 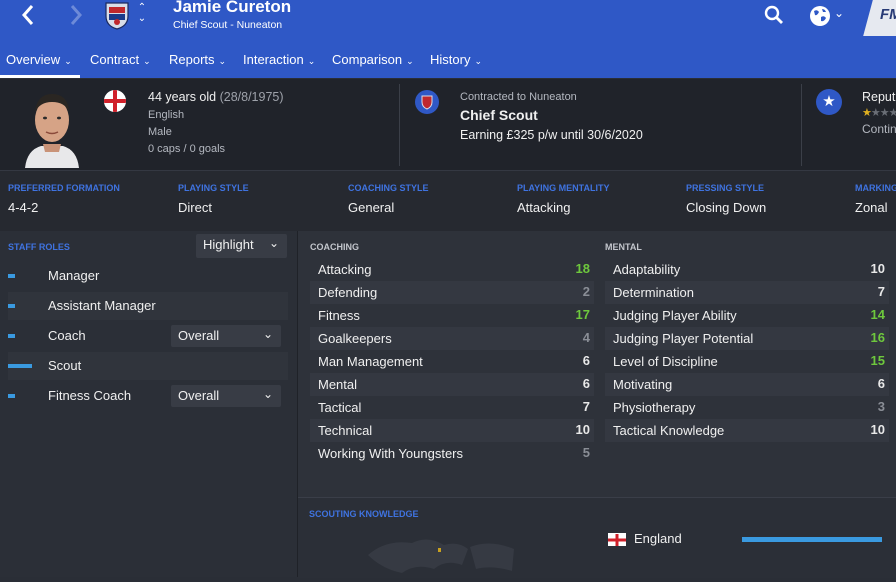 What do you see at coordinates (747, 269) in the screenshot?
I see `attribute-row: Adaptability 10` at bounding box center [747, 269].